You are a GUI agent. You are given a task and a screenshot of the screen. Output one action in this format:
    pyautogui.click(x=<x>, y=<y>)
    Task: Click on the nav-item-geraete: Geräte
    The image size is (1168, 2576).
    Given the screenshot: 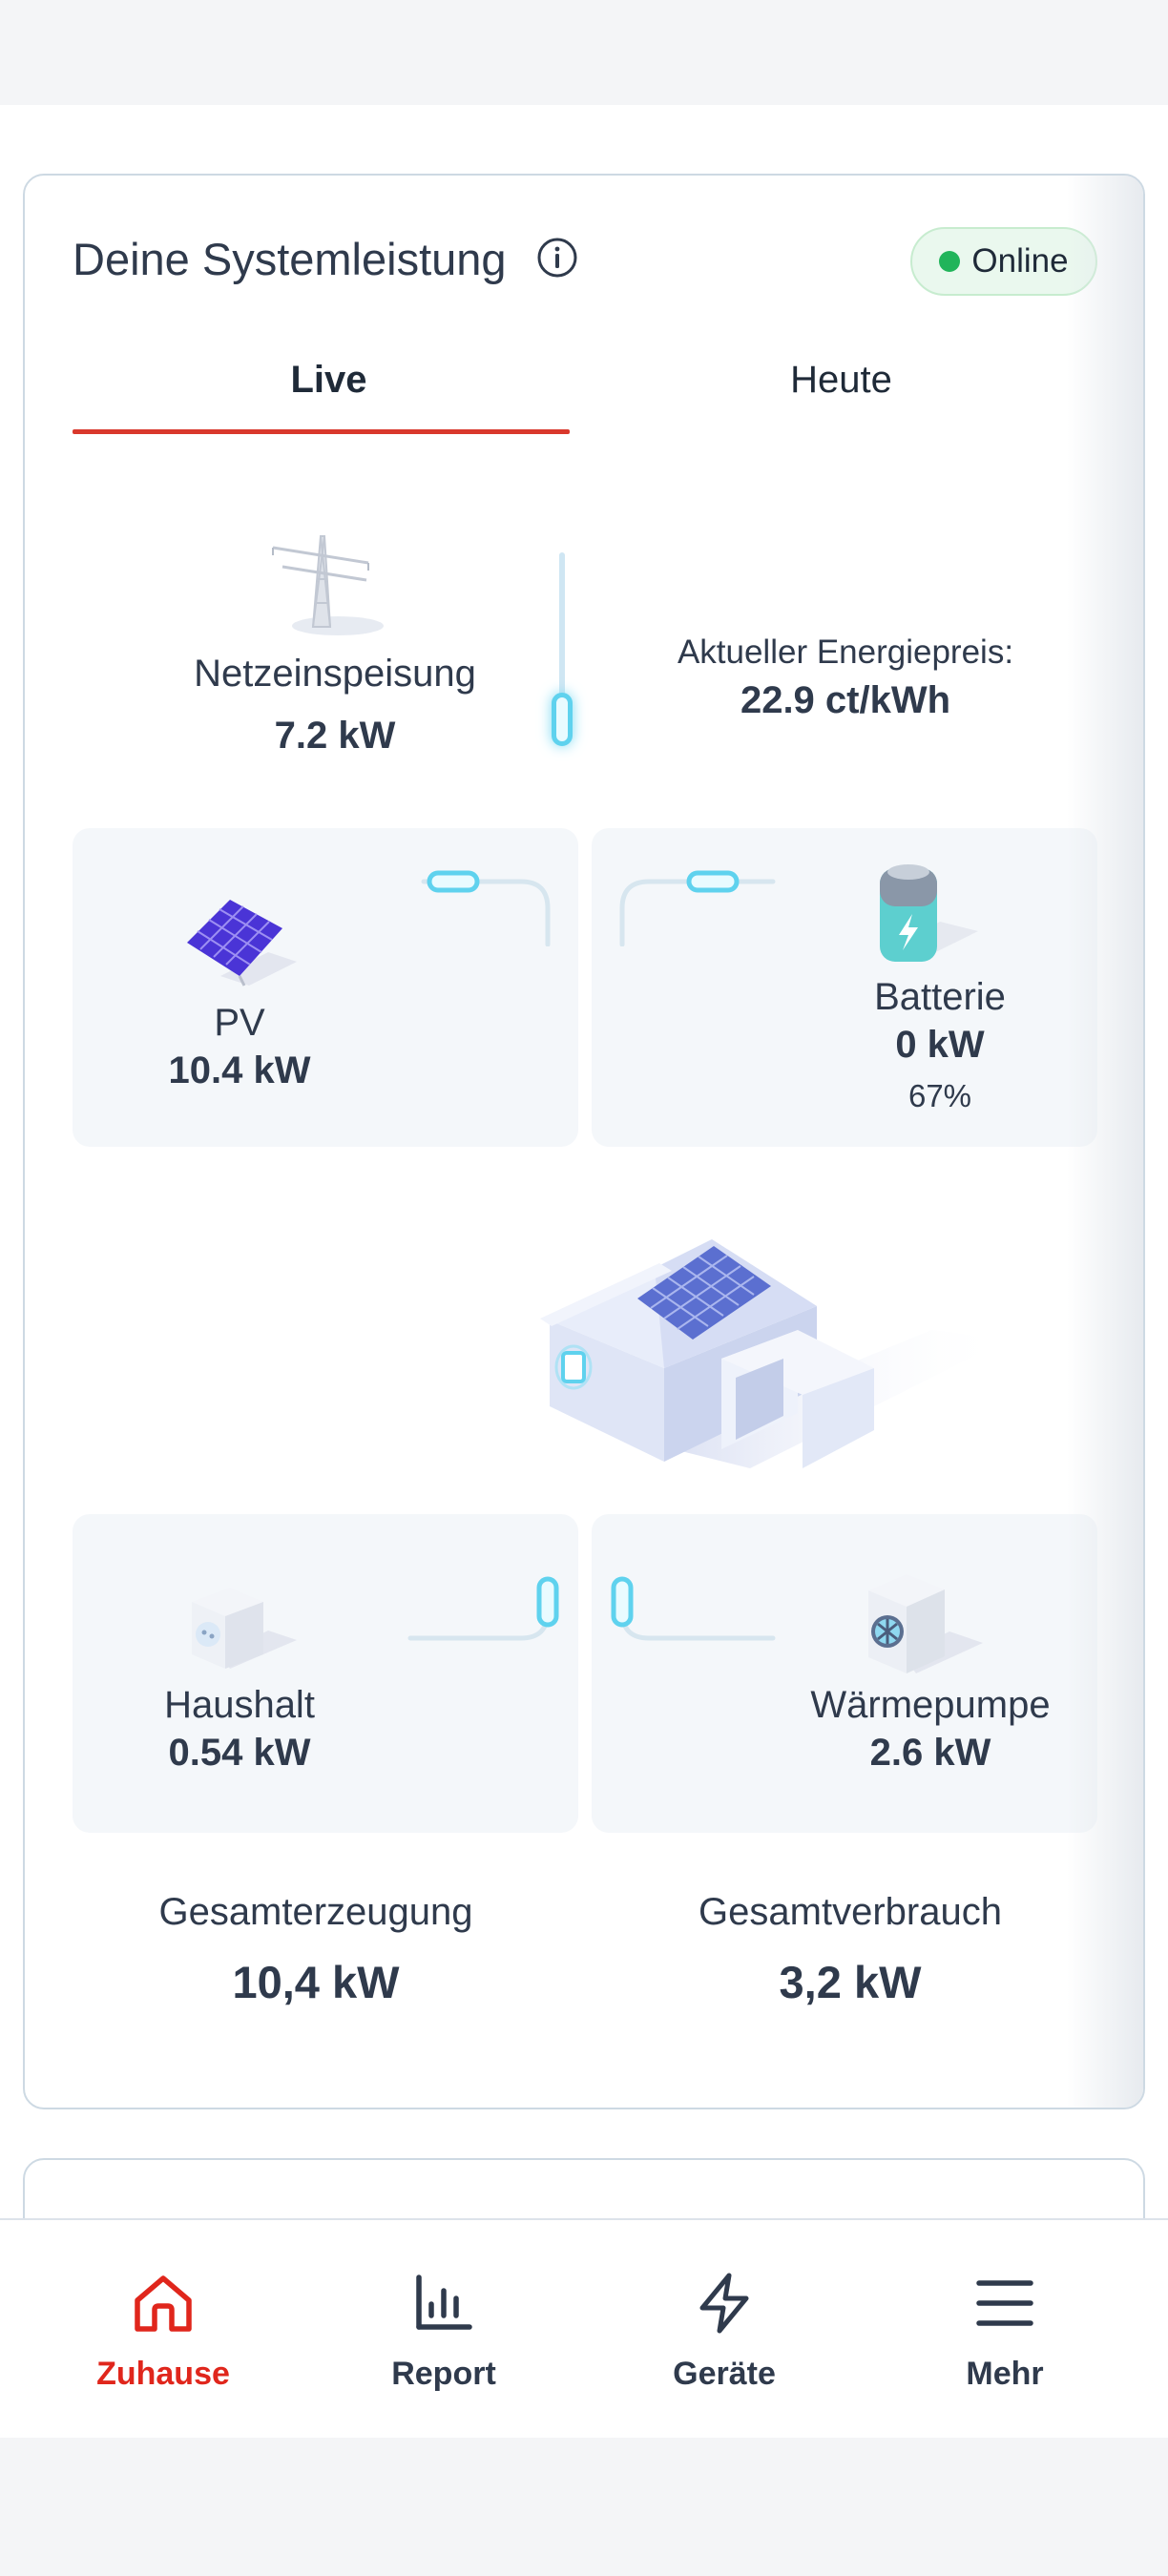 What is the action you would take?
    pyautogui.click(x=724, y=2330)
    